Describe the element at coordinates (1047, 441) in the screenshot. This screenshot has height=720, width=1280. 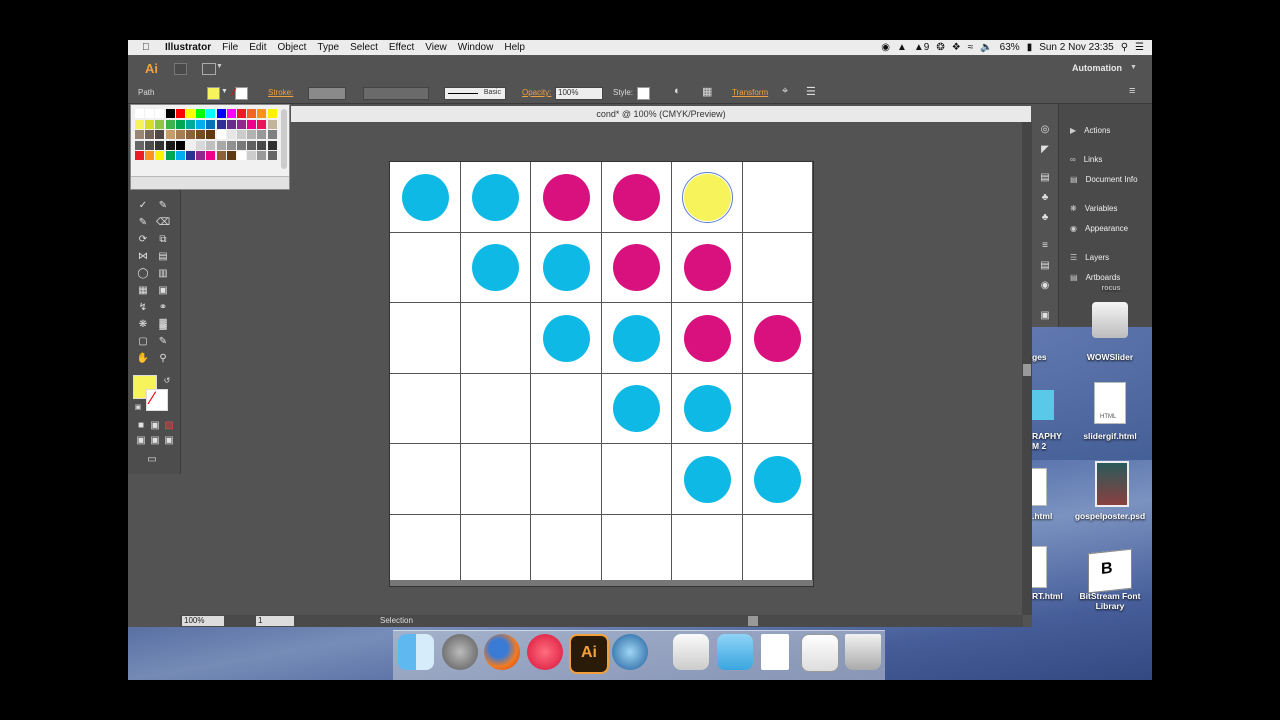
I see `desktop-label-partial-graphy: RAPHY M 2` at that location.